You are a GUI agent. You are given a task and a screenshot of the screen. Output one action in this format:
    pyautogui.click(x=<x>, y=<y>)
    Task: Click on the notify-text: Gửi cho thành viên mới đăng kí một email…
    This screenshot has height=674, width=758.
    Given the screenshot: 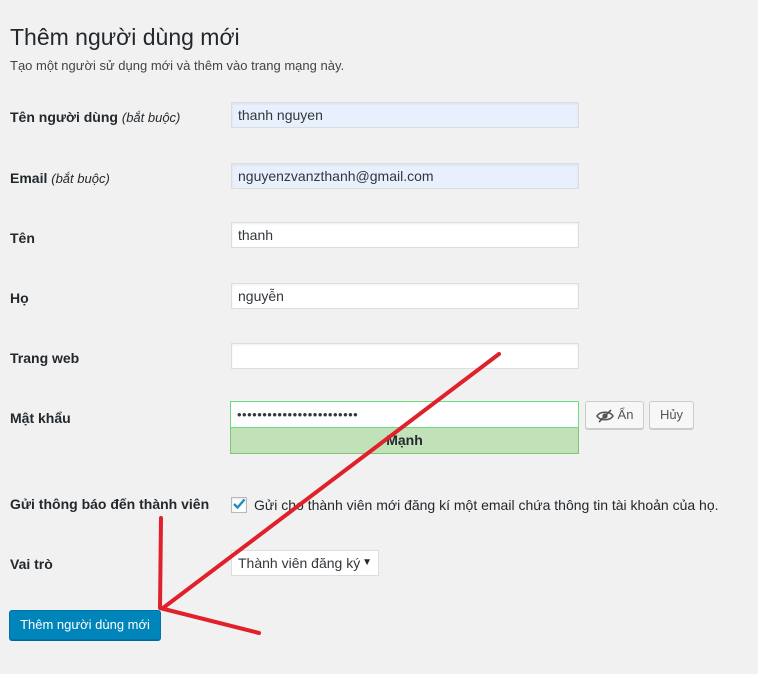 What is the action you would take?
    pyautogui.click(x=486, y=505)
    